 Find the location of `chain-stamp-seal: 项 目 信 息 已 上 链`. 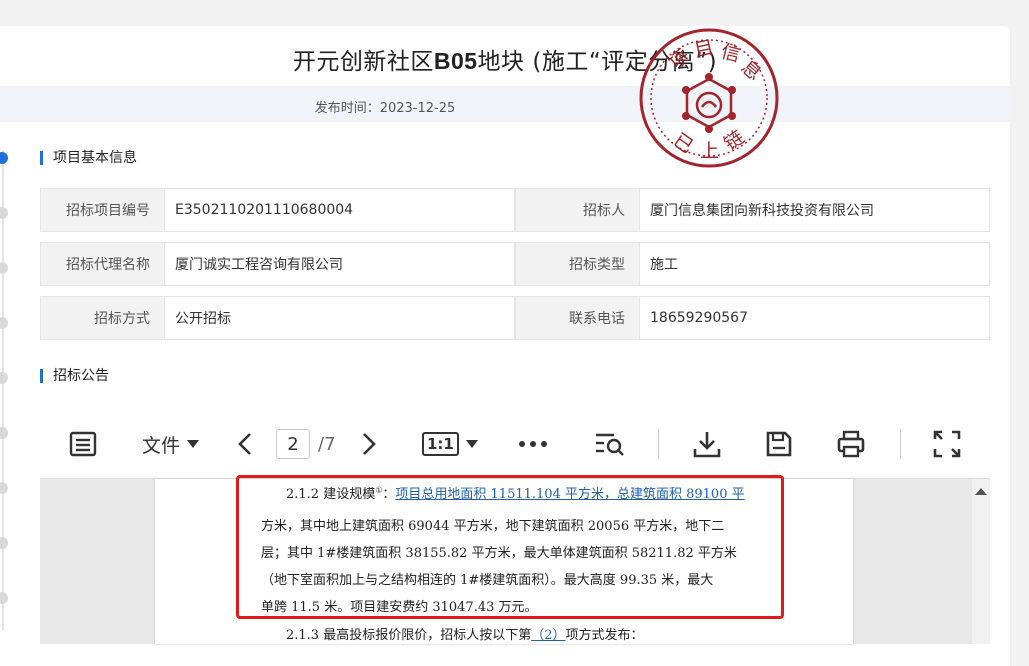

chain-stamp-seal: 项 目 信 息 已 上 链 is located at coordinates (709, 98).